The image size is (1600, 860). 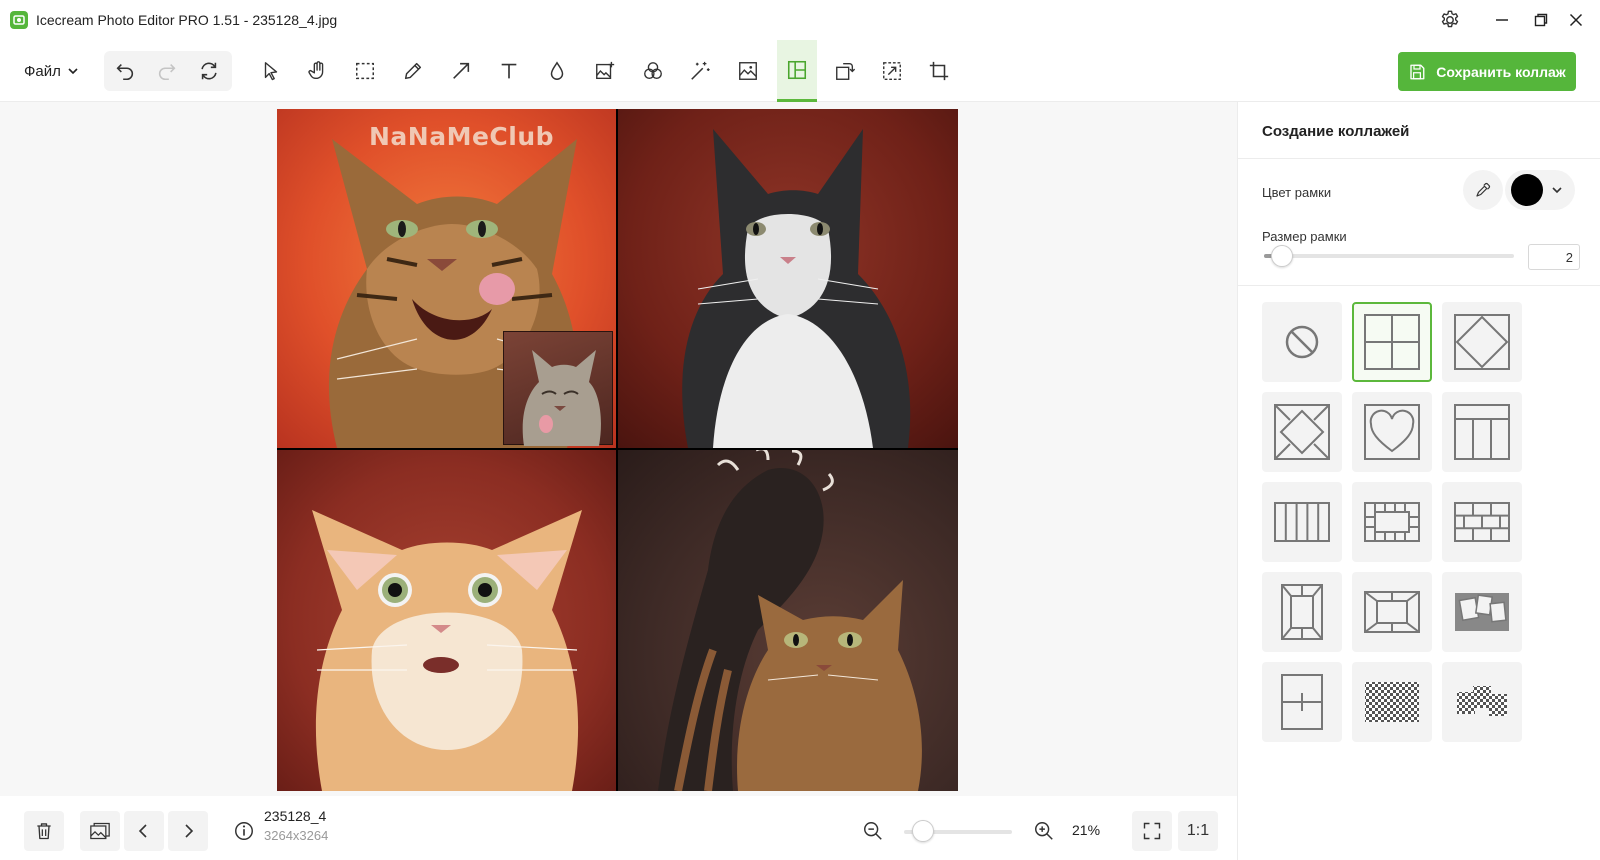 I want to click on border-size-input, so click(x=1554, y=257).